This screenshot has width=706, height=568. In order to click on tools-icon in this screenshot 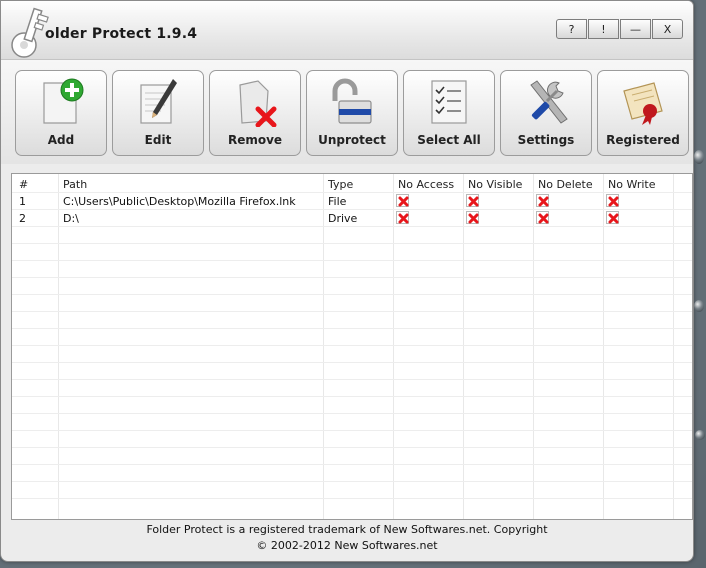, I will do `click(549, 102)`.